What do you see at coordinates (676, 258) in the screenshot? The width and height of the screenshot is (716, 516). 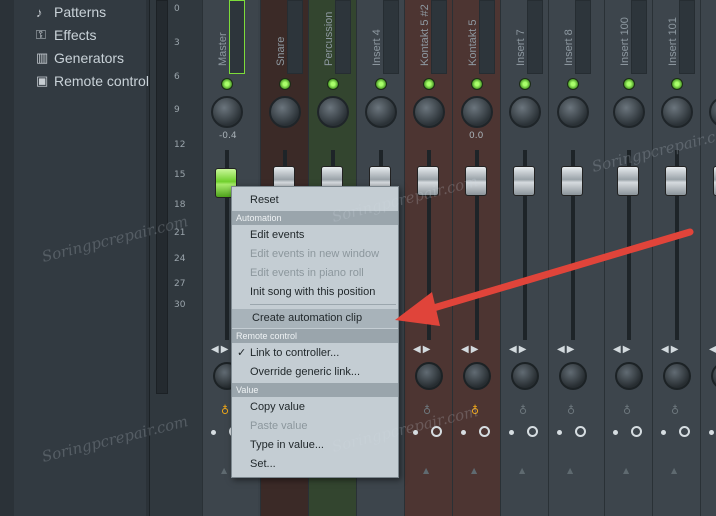 I see `mixer-channel: Insert 101 ◀▶ ♁ ▲` at bounding box center [676, 258].